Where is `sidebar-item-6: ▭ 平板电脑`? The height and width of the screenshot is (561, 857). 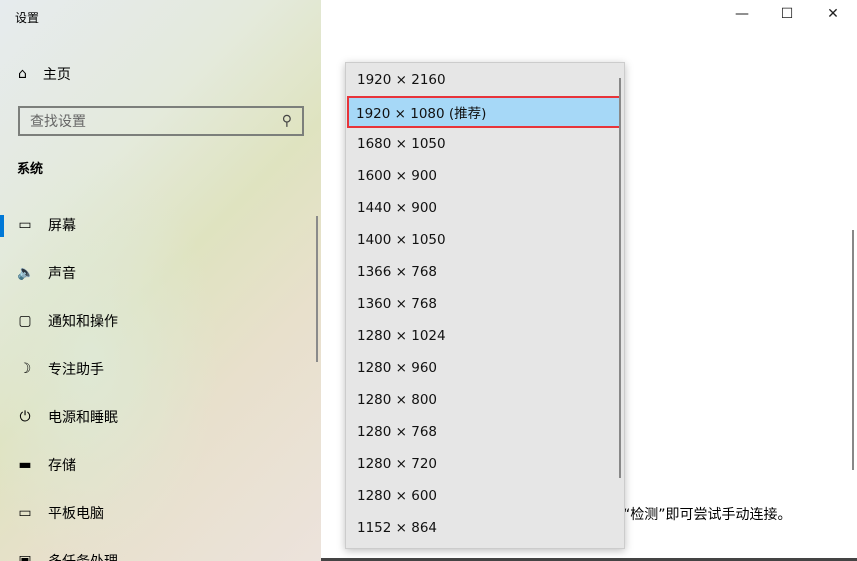
sidebar-item-6: ▭ 平板电脑 is located at coordinates (160, 513).